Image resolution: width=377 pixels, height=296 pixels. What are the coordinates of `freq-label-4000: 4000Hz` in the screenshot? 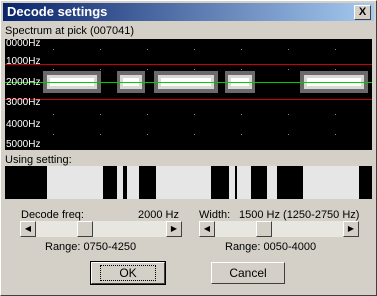 It's located at (23, 124).